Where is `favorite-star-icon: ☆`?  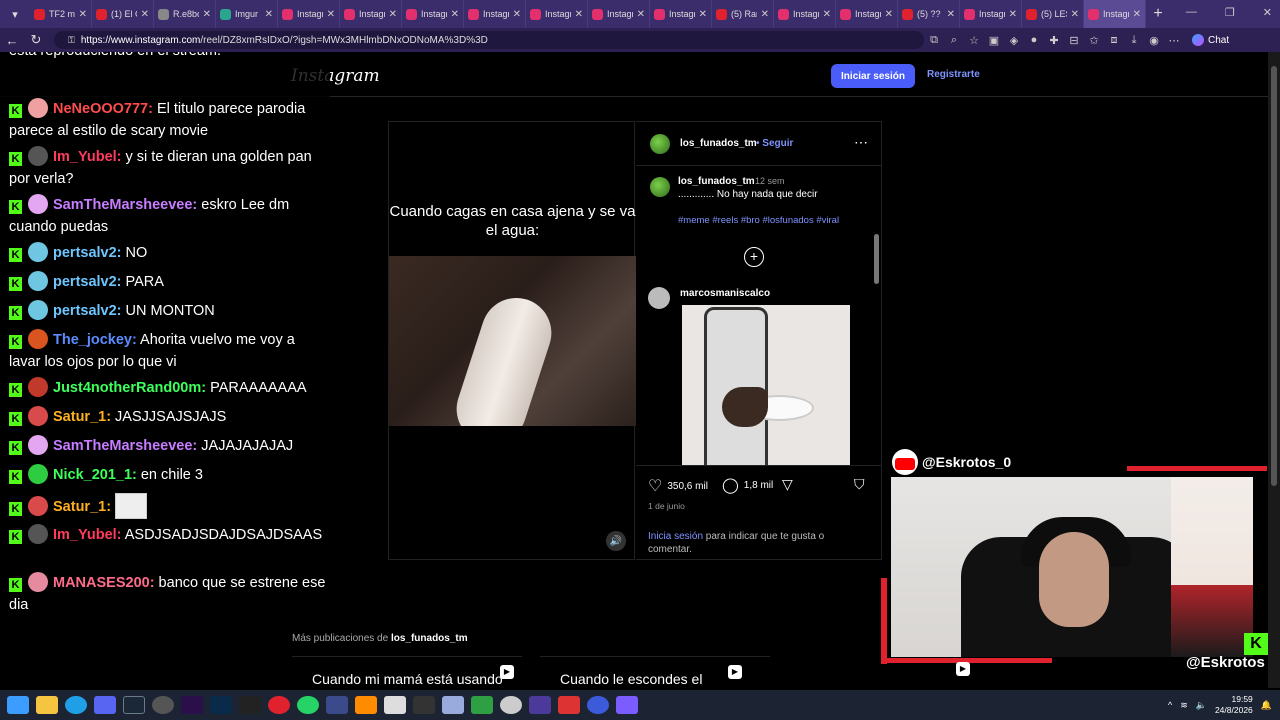 favorite-star-icon: ☆ is located at coordinates (974, 40).